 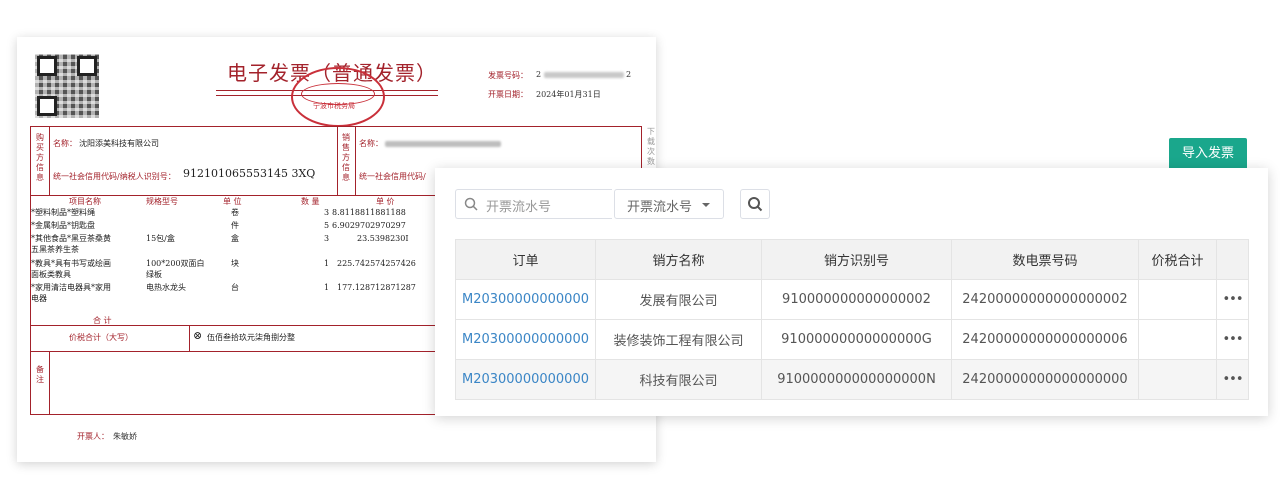 What do you see at coordinates (71, 263) in the screenshot?
I see `item-name: *教具*具有书写或绘画` at bounding box center [71, 263].